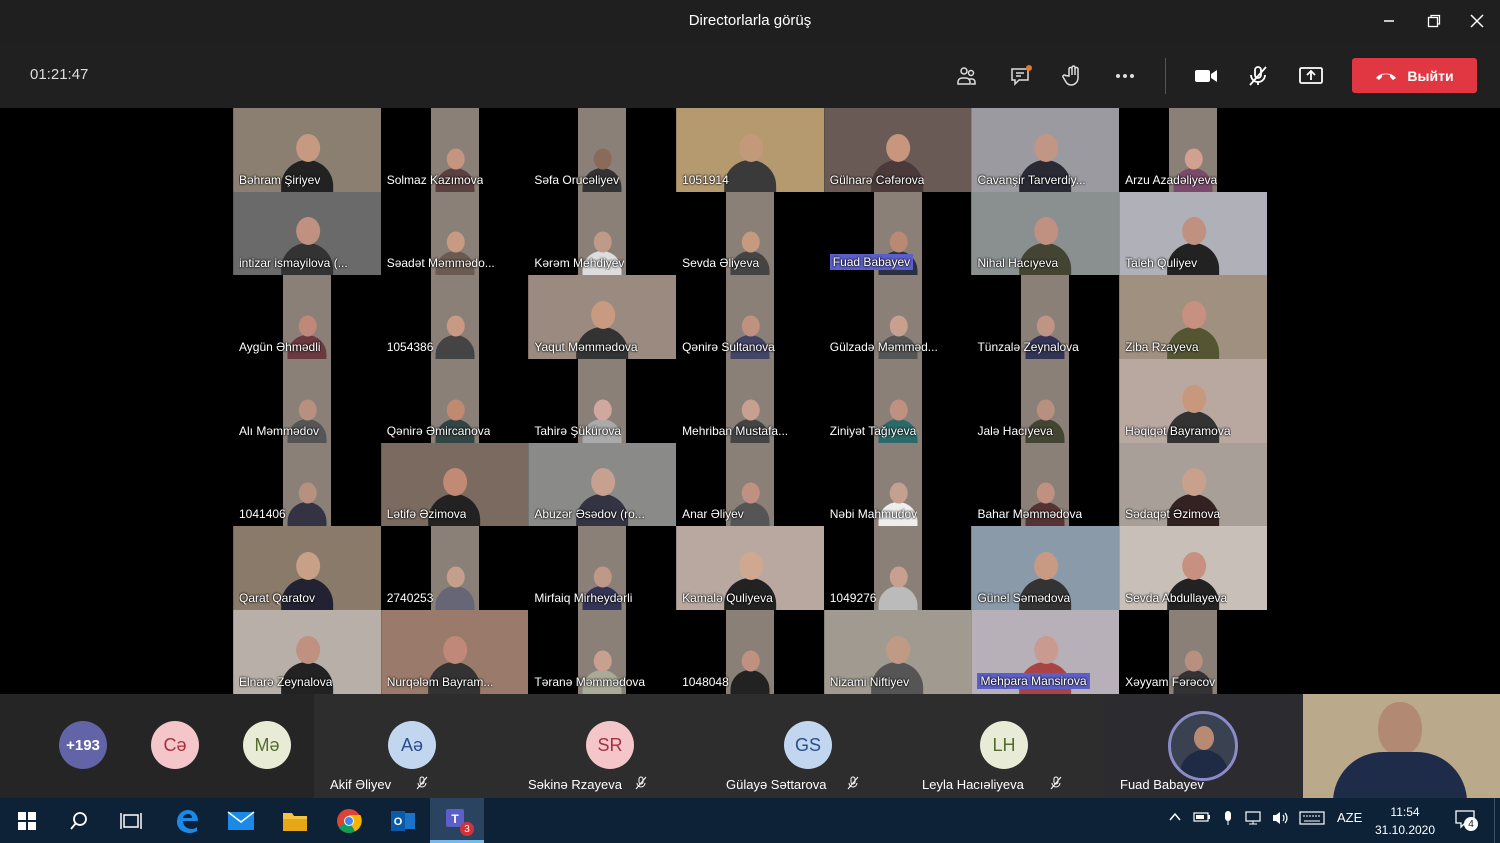 The height and width of the screenshot is (843, 1500). Describe the element at coordinates (897, 652) in the screenshot. I see `video-tile: Nizami Niftiyev` at that location.